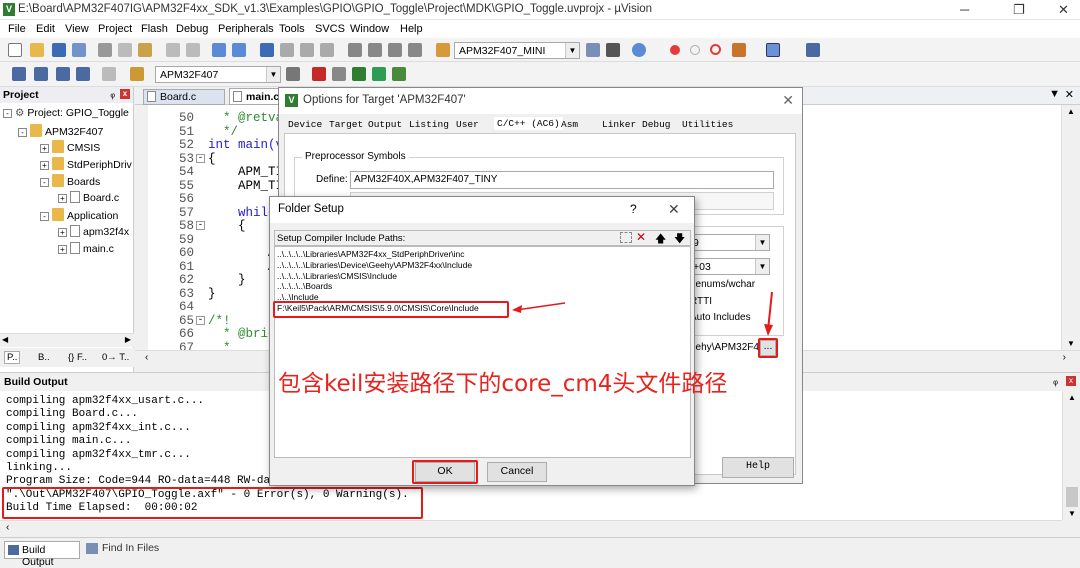  What do you see at coordinates (503, 384) in the screenshot?
I see `annotation-text: 包含keil安装路径下的core_cm4头文件路径` at bounding box center [503, 384].